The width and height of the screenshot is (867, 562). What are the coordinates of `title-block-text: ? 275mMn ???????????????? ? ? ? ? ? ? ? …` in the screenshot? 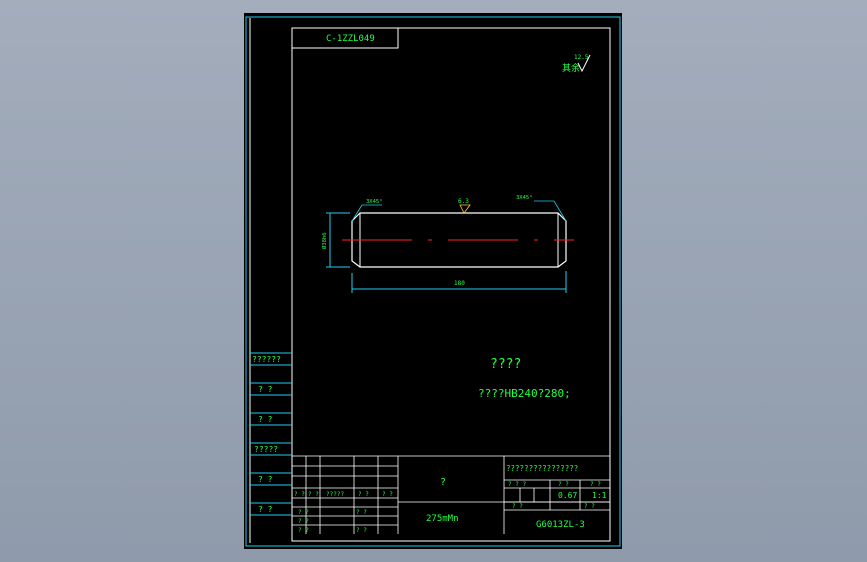 It's located at (450, 499).